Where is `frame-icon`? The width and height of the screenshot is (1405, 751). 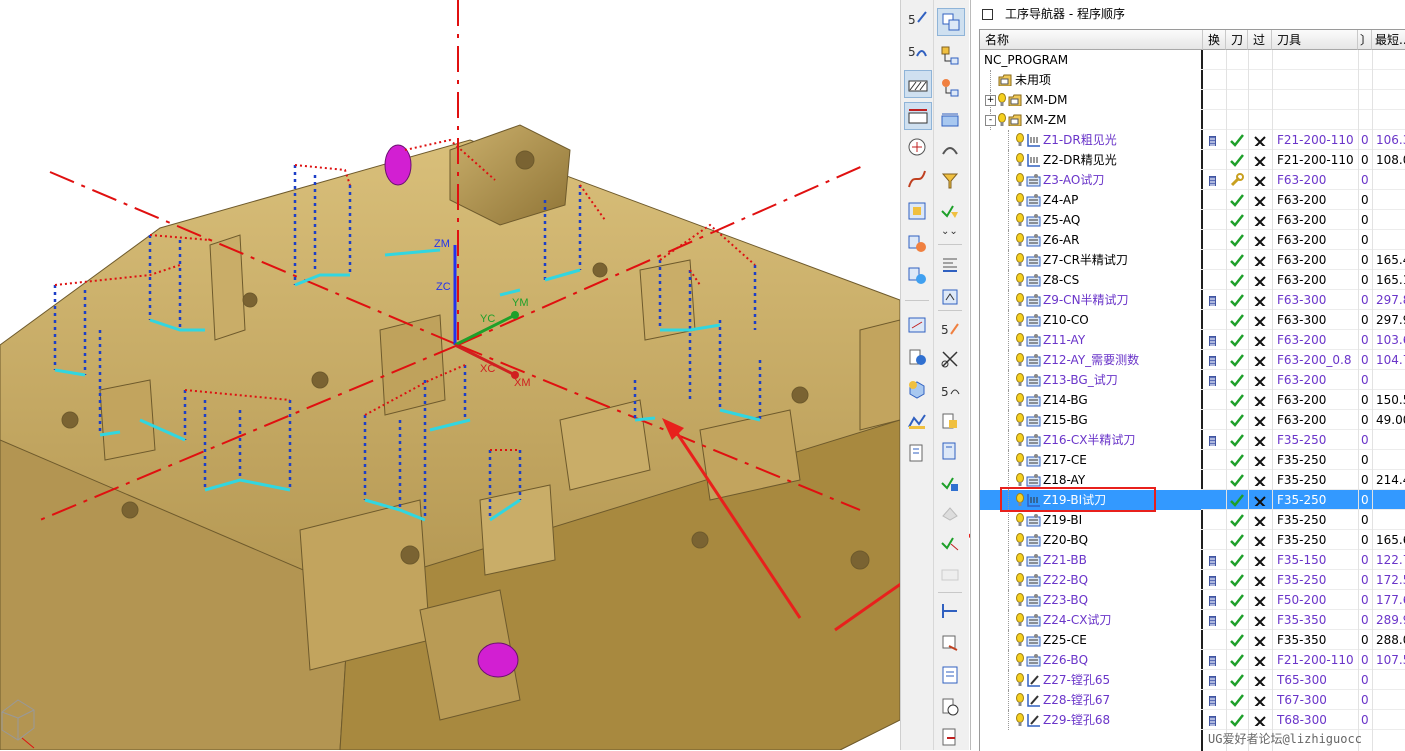
frame-icon is located at coordinates (917, 211).